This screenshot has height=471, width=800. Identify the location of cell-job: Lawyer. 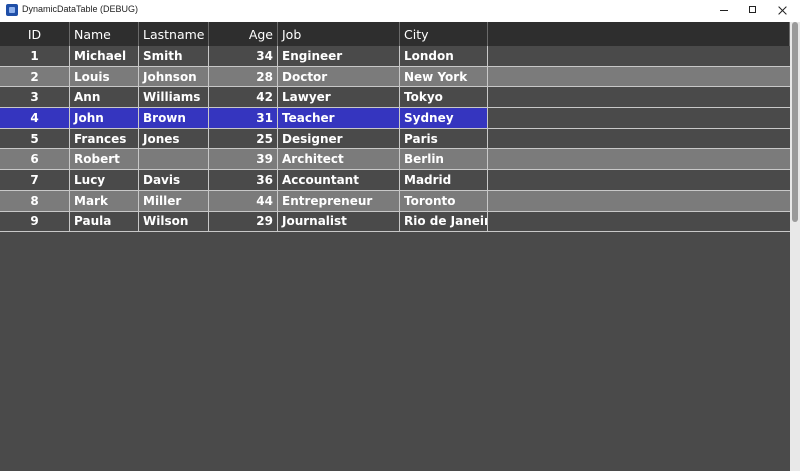
(339, 97).